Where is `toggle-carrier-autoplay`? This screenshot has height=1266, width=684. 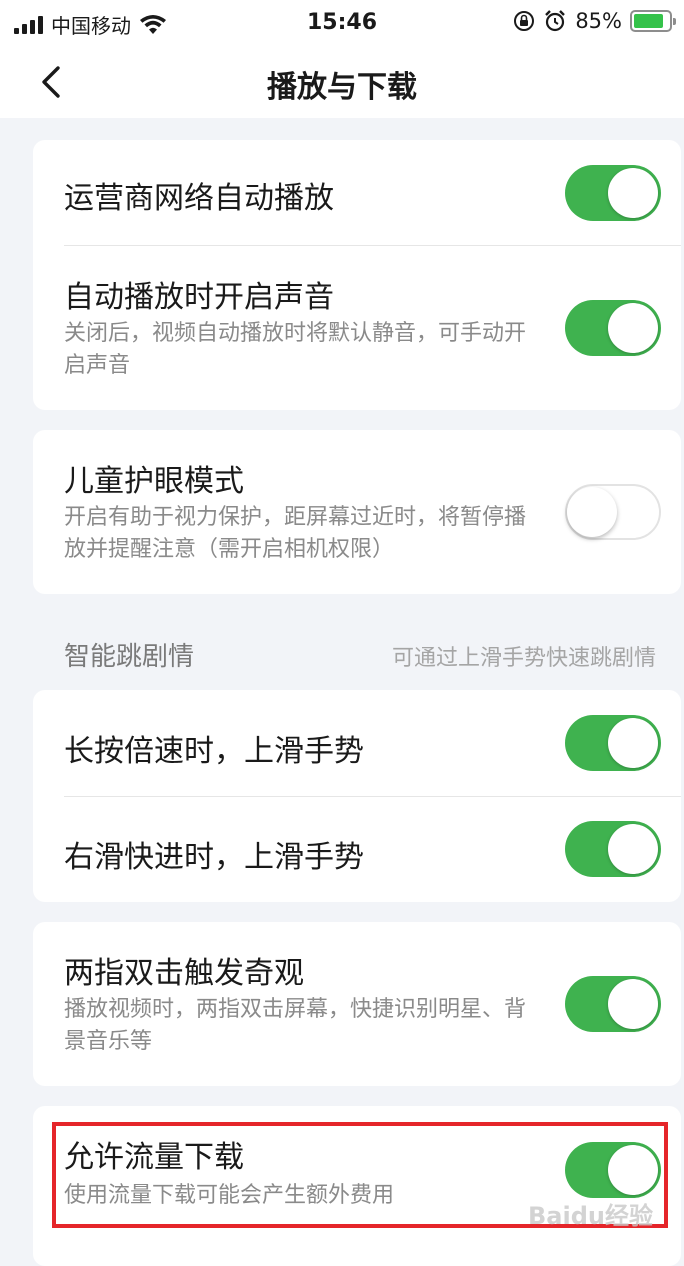 toggle-carrier-autoplay is located at coordinates (613, 193).